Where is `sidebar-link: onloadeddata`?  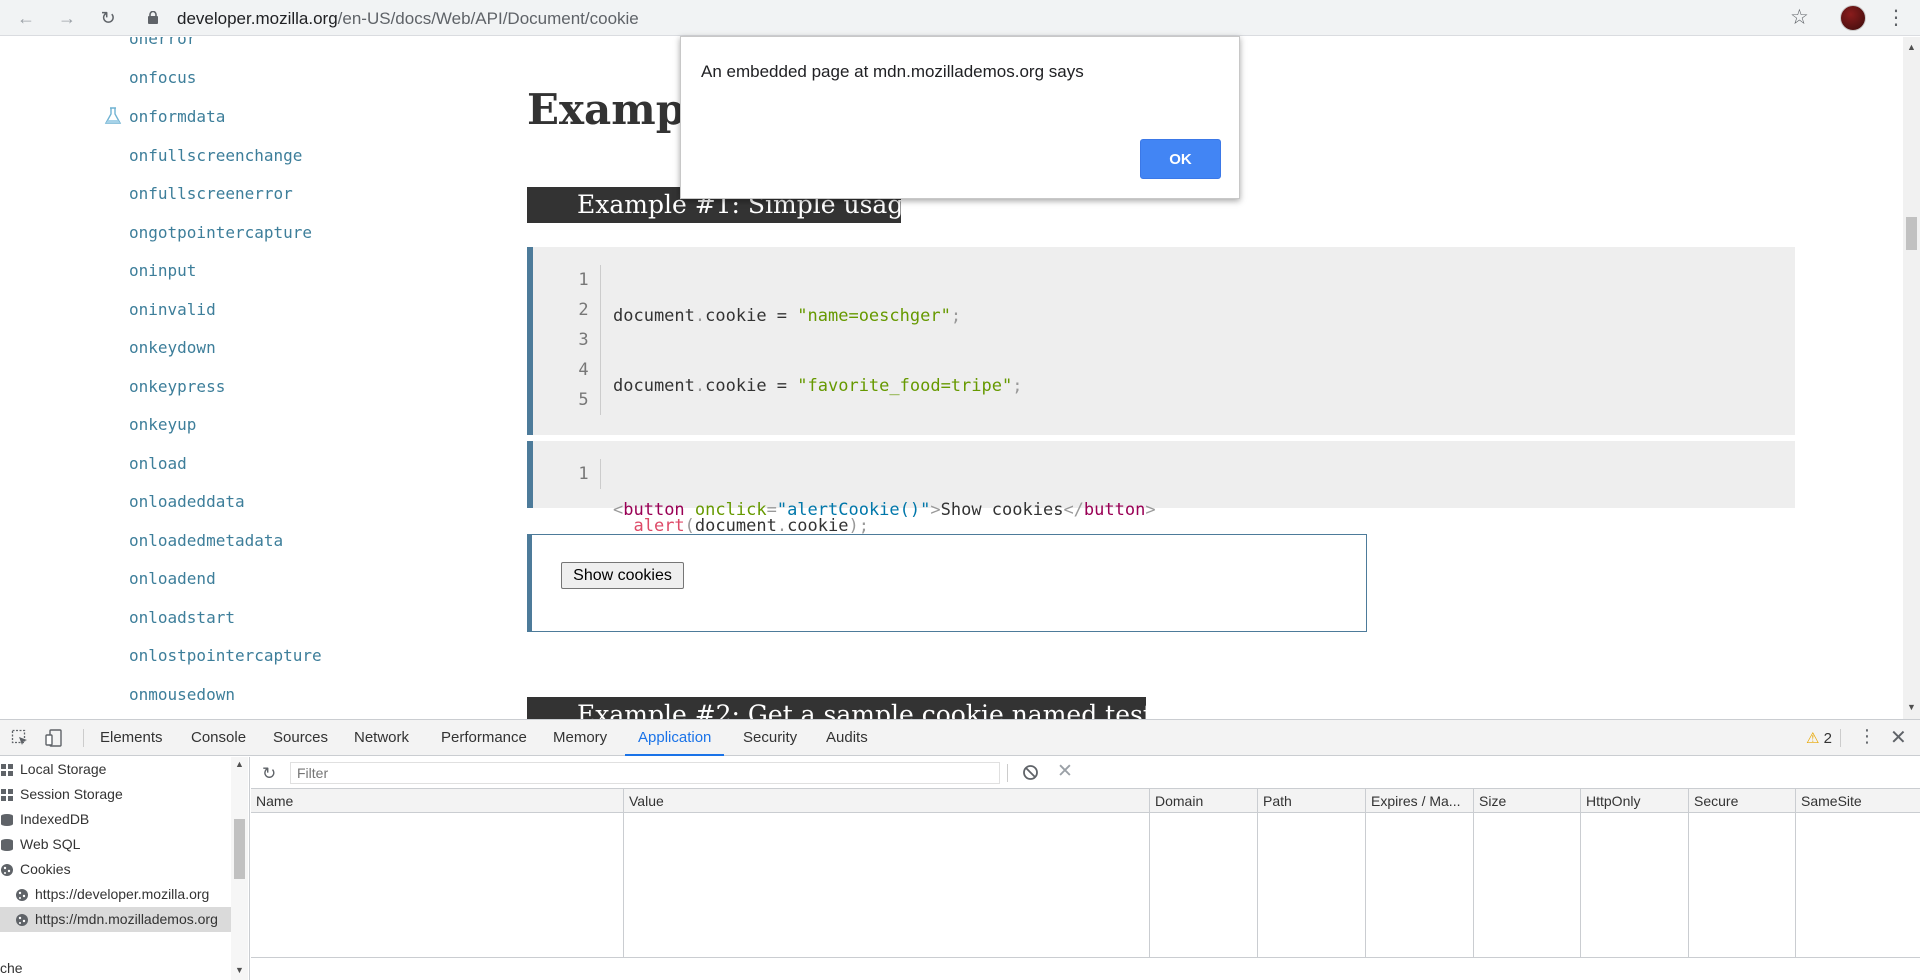
sidebar-link: onloadeddata is located at coordinates (187, 501).